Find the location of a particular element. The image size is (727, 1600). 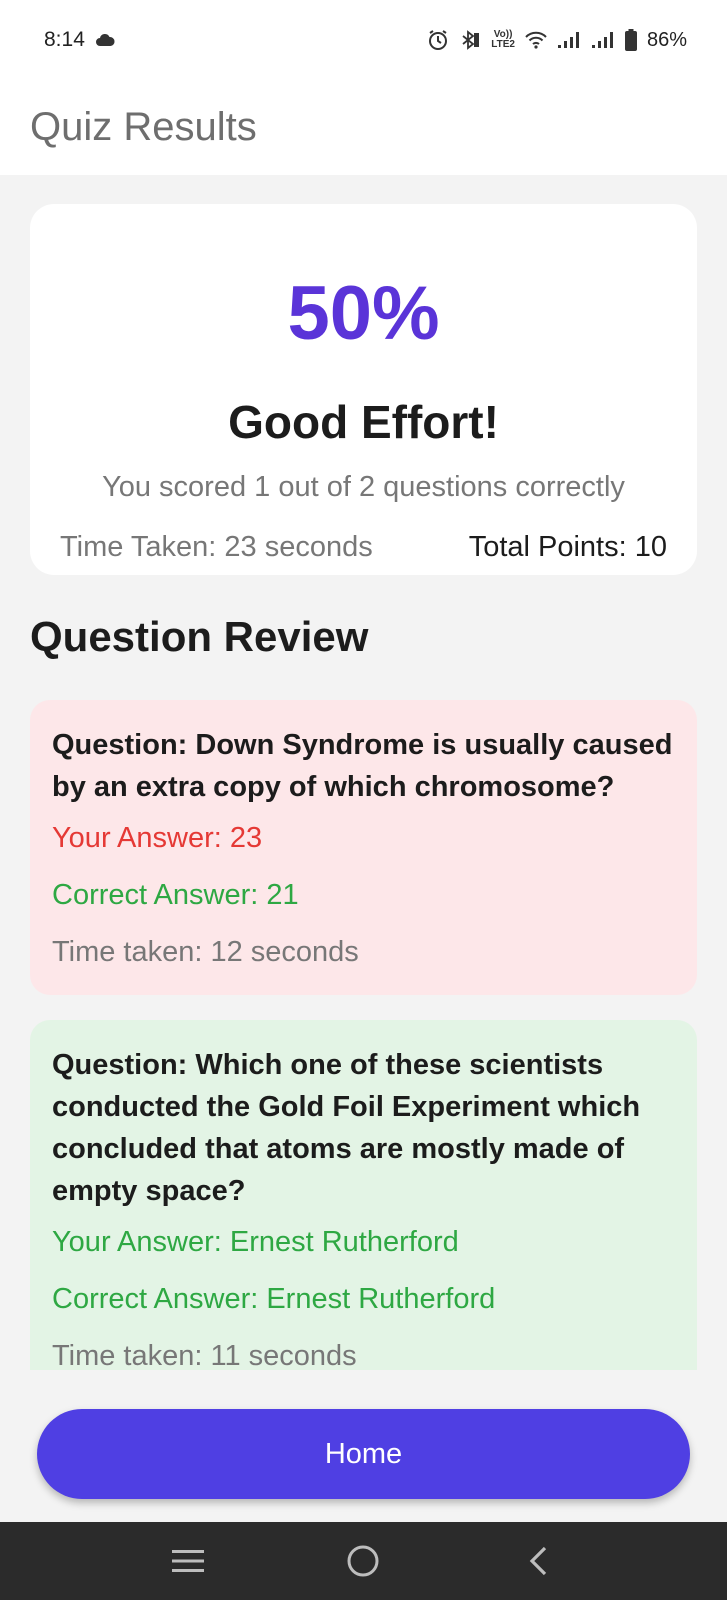

volte-icon: Vo)) LTE2 is located at coordinates (503, 40).